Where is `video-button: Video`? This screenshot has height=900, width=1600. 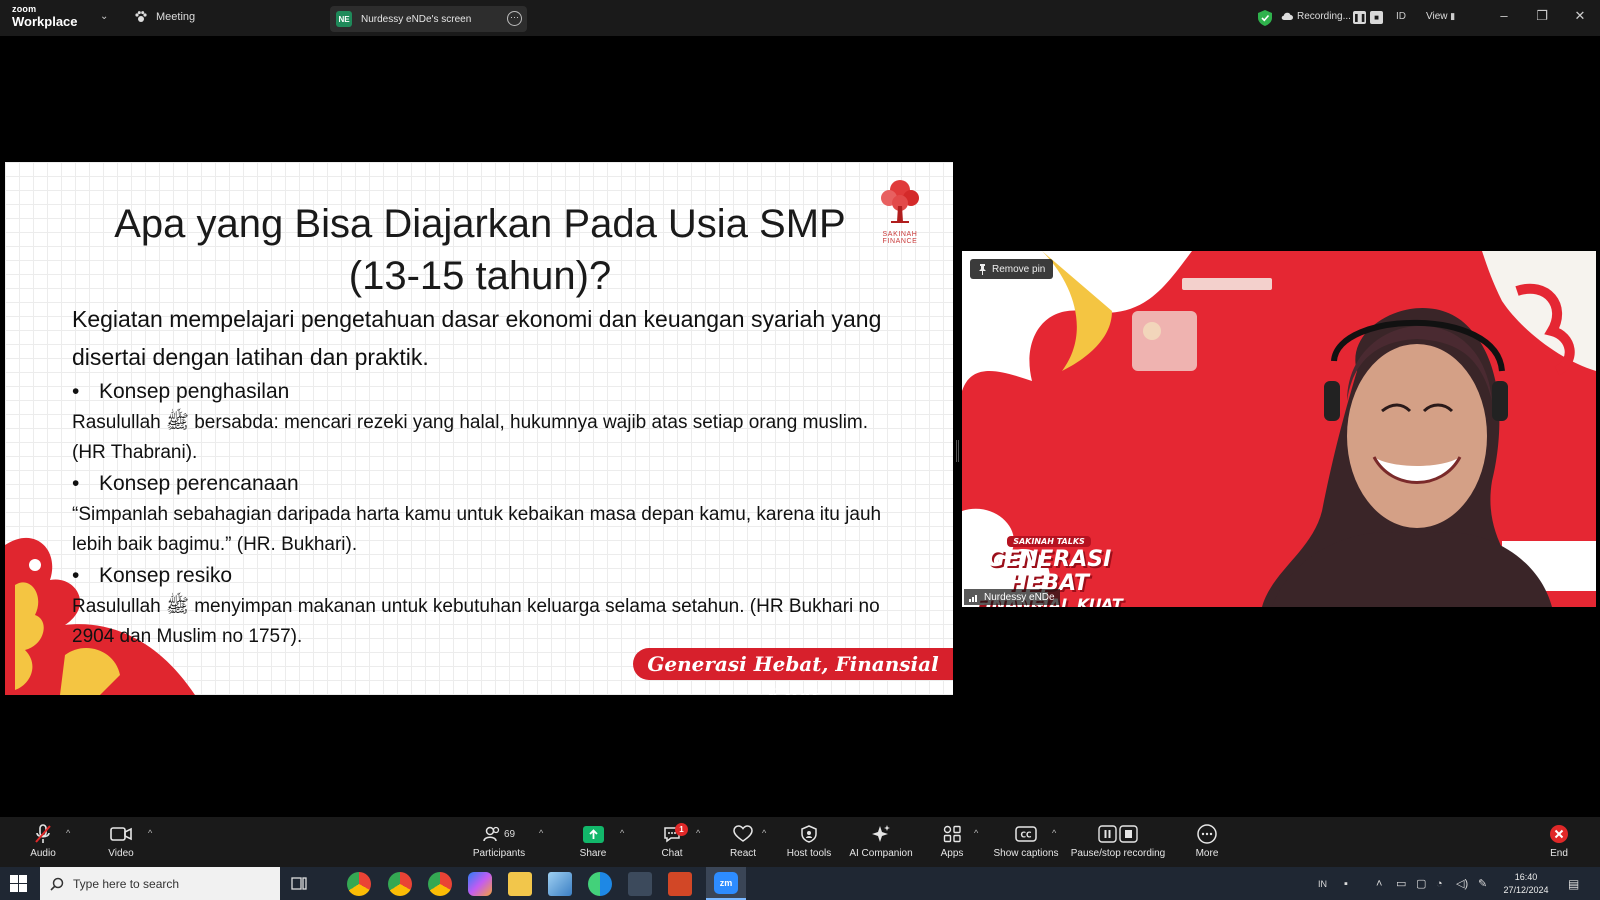 video-button: Video is located at coordinates (121, 842).